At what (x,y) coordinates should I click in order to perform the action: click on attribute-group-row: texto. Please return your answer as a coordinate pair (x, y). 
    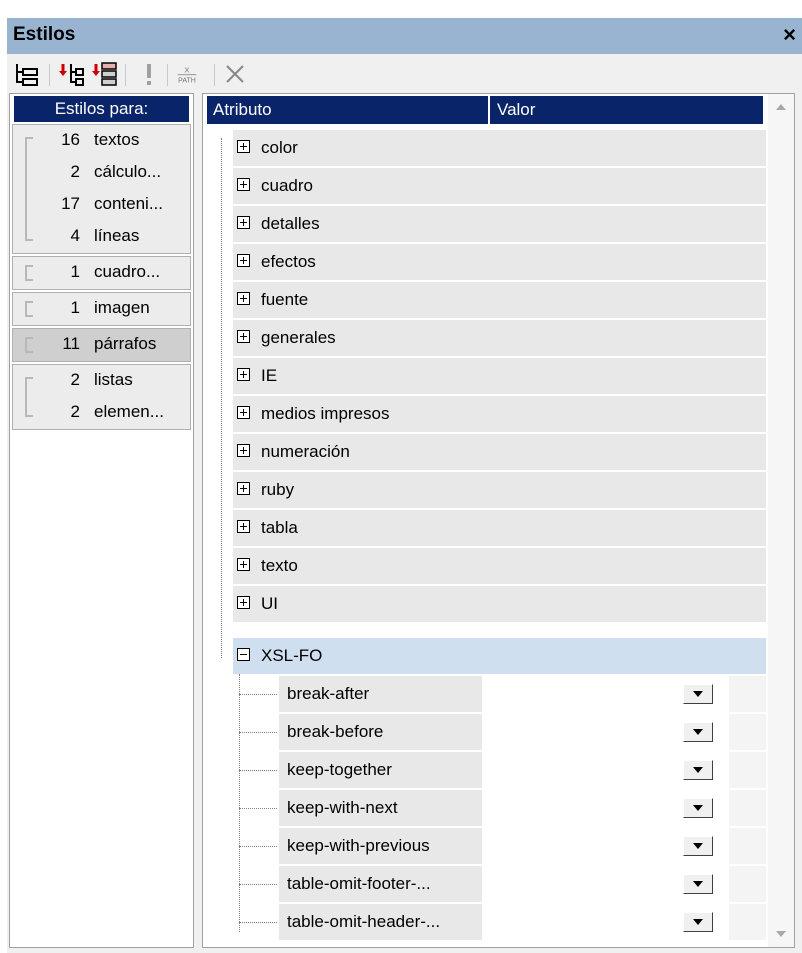
    Looking at the image, I should click on (499, 566).